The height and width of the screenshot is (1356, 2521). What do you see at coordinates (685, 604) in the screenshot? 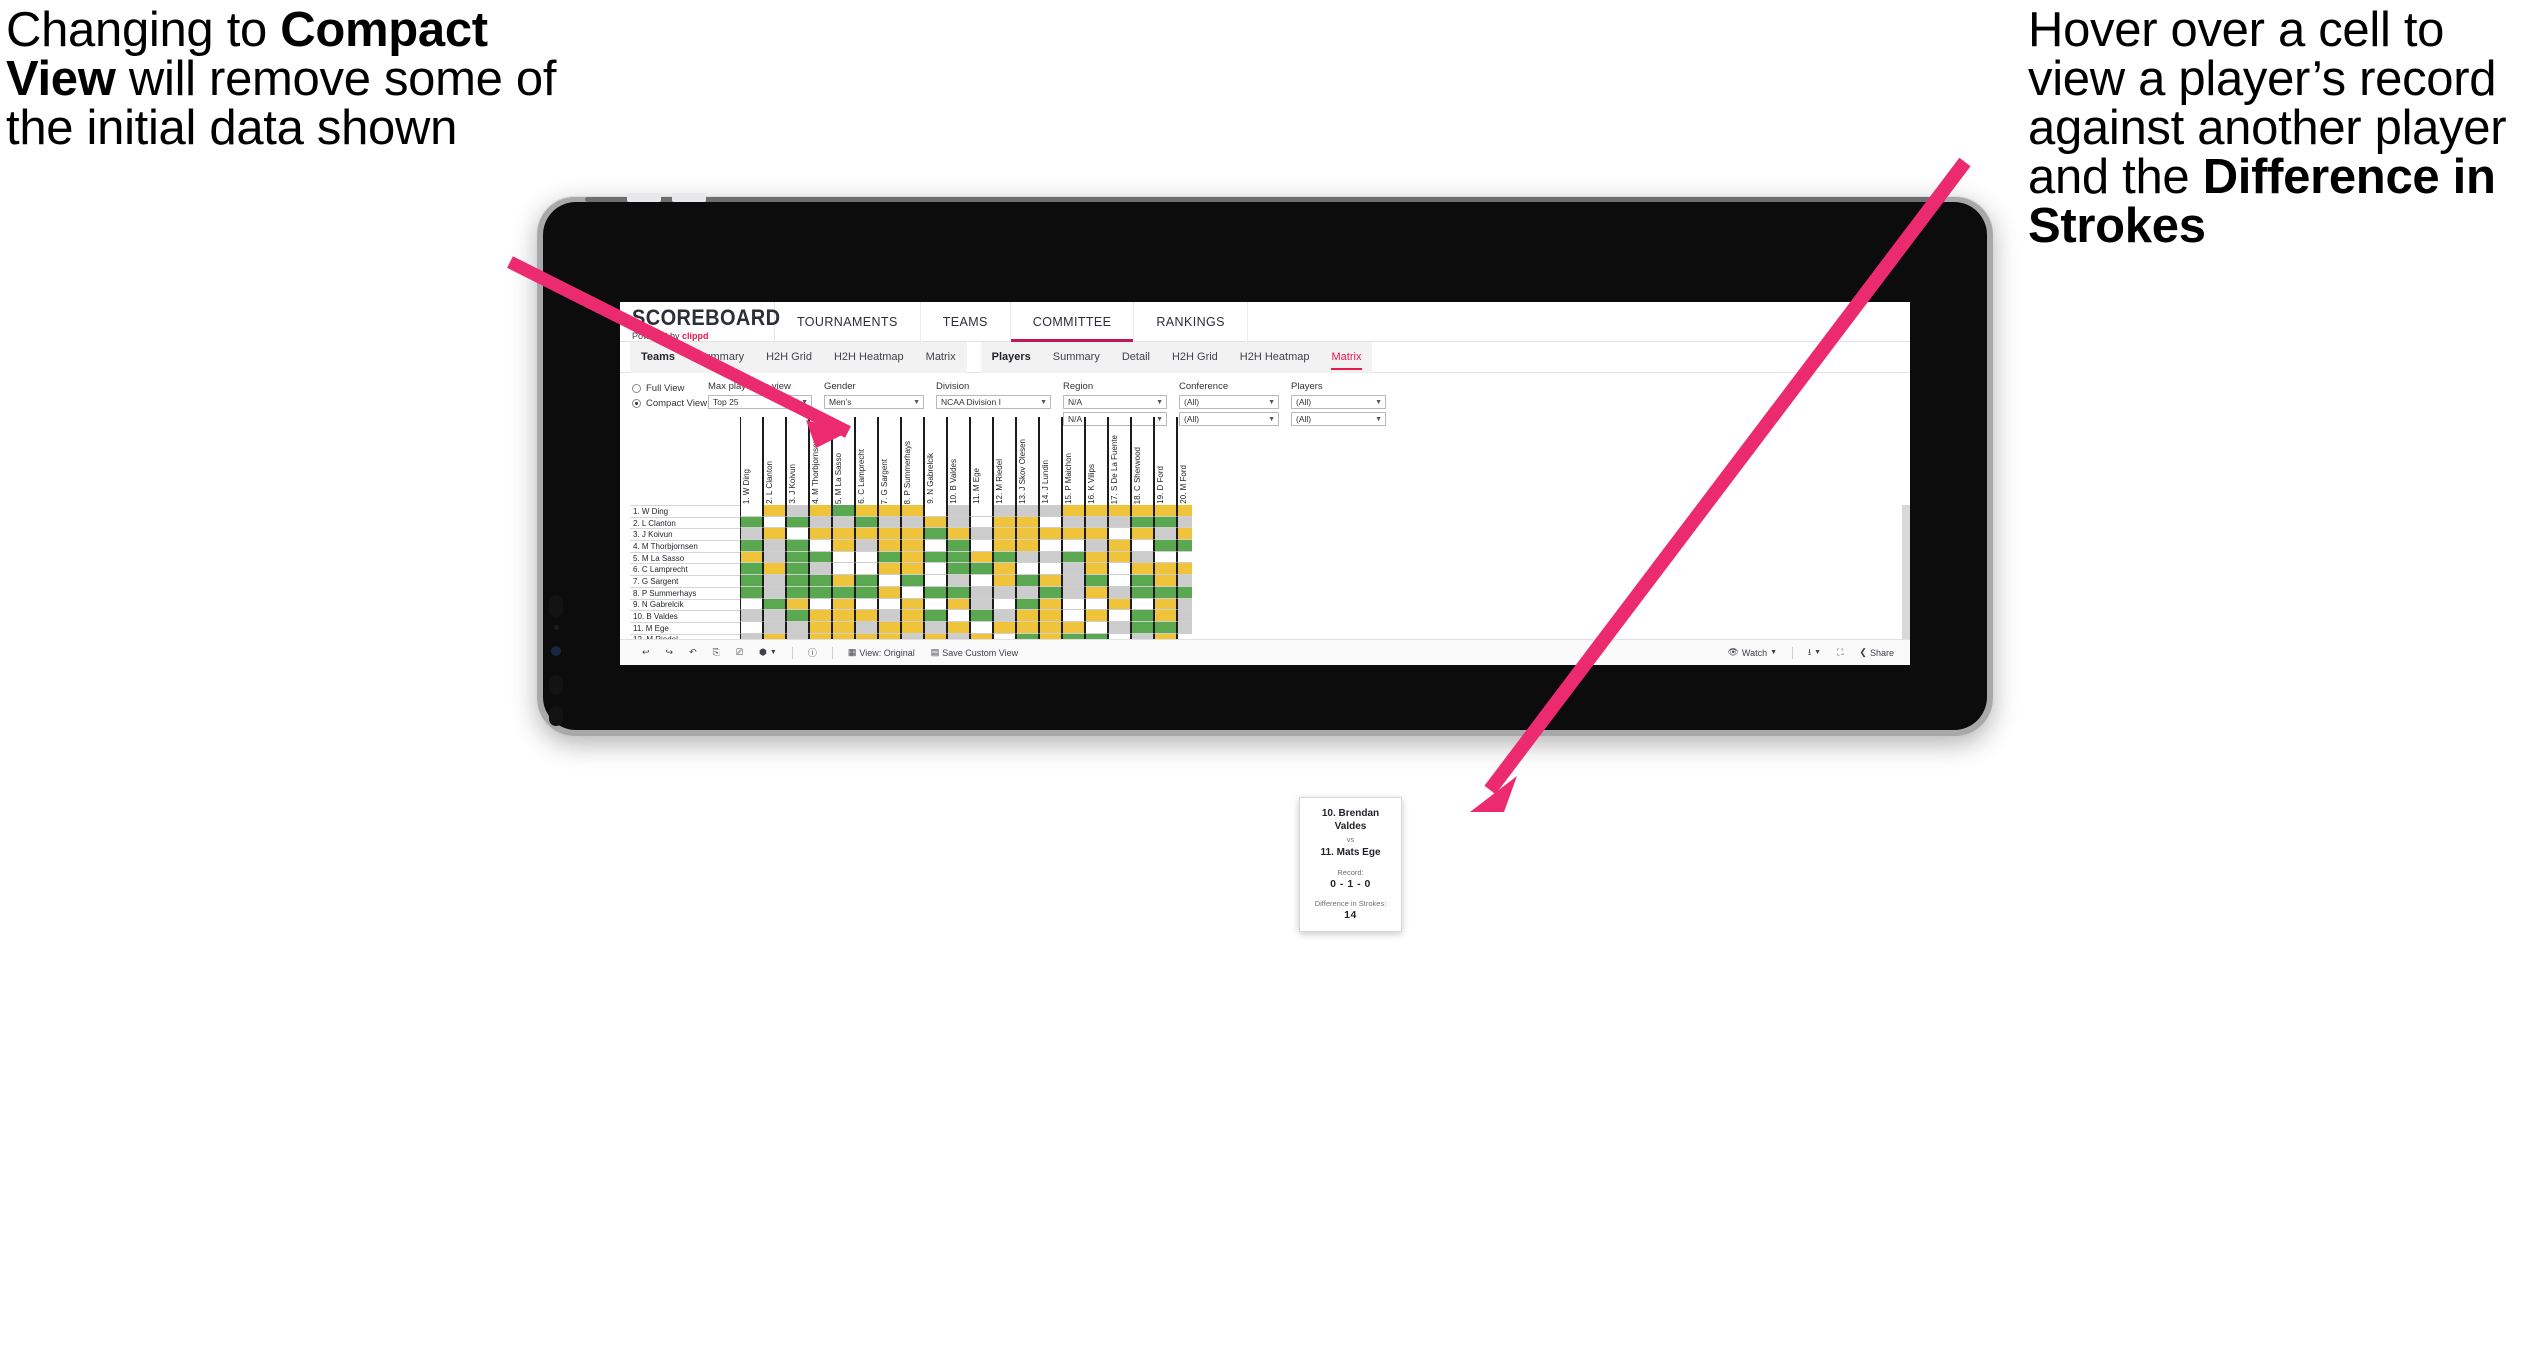
I see `matrix-row-header: 9. N Gabrelcik` at bounding box center [685, 604].